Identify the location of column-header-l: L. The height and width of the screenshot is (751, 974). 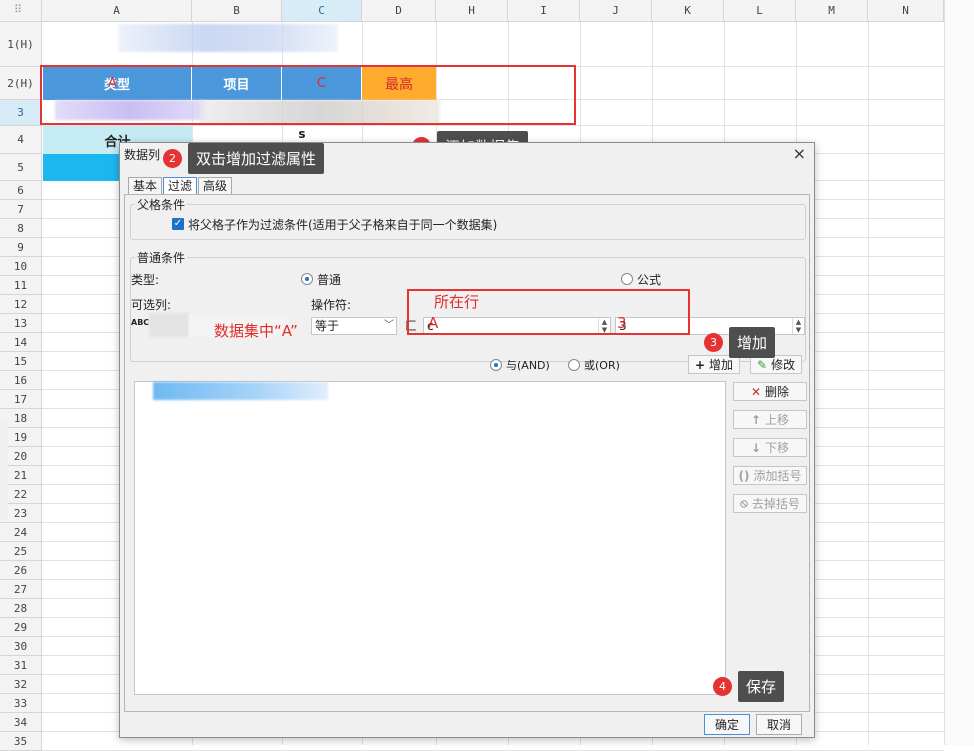
(760, 11).